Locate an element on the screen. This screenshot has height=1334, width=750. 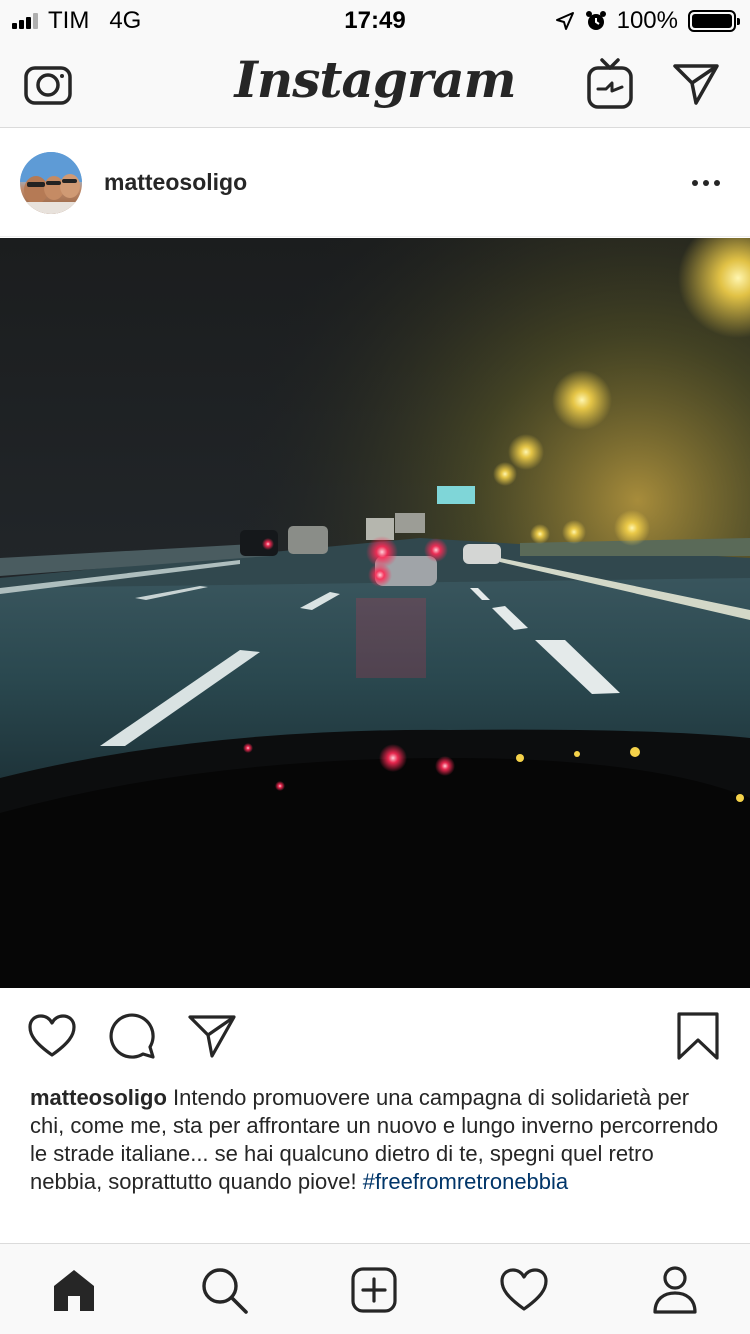
battery-icon is located at coordinates (714, 21).